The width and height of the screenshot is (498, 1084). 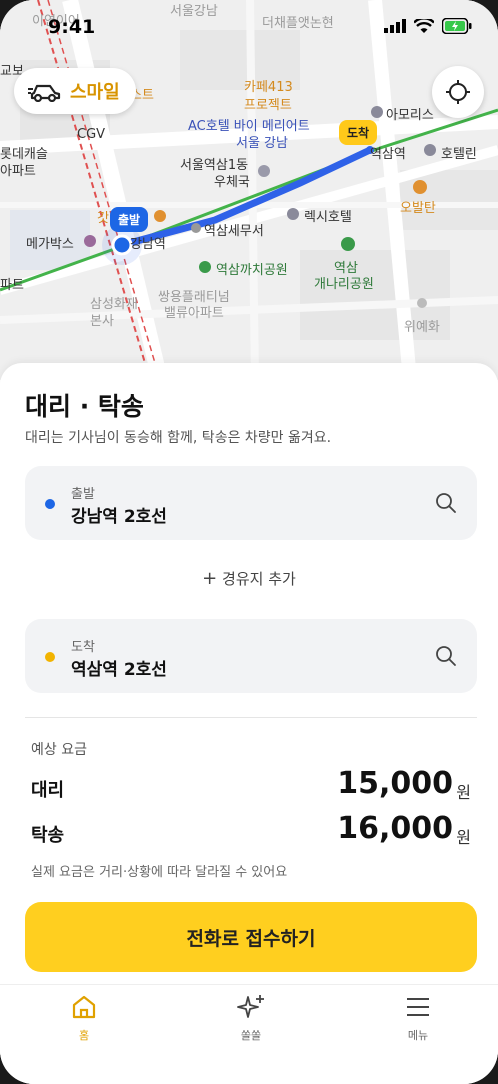 I want to click on call-to-book-button: 전화로 접수하기, so click(x=251, y=937).